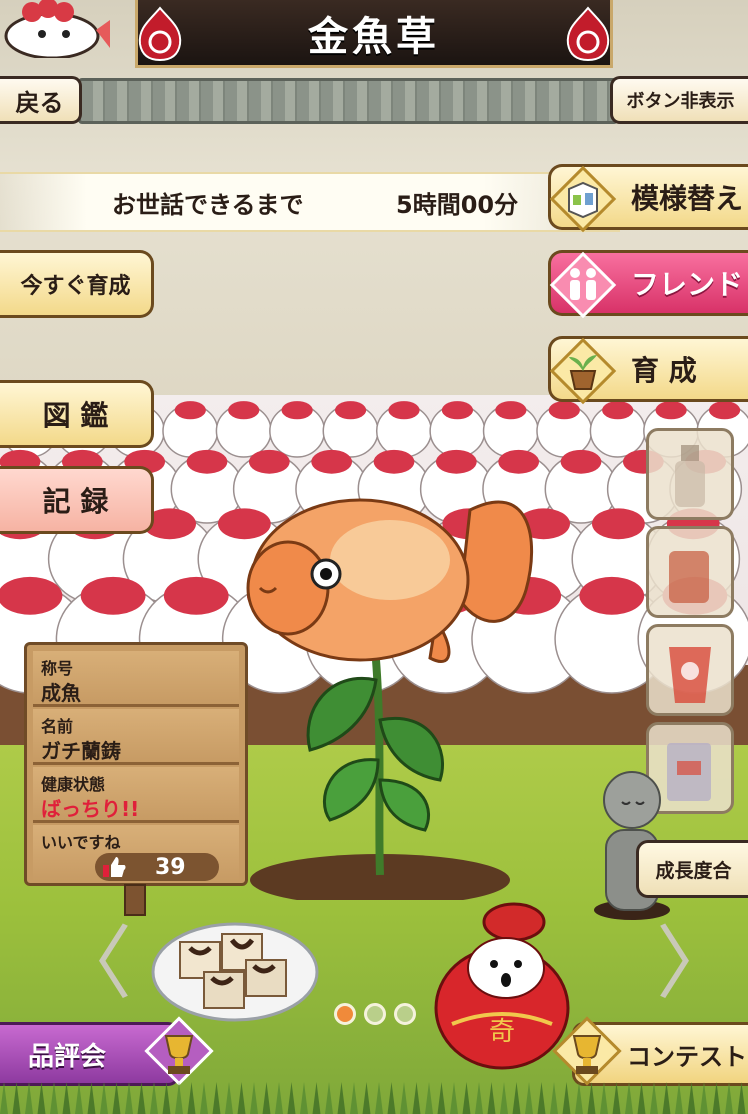  I want to click on page-title: 金魚草, so click(374, 36).